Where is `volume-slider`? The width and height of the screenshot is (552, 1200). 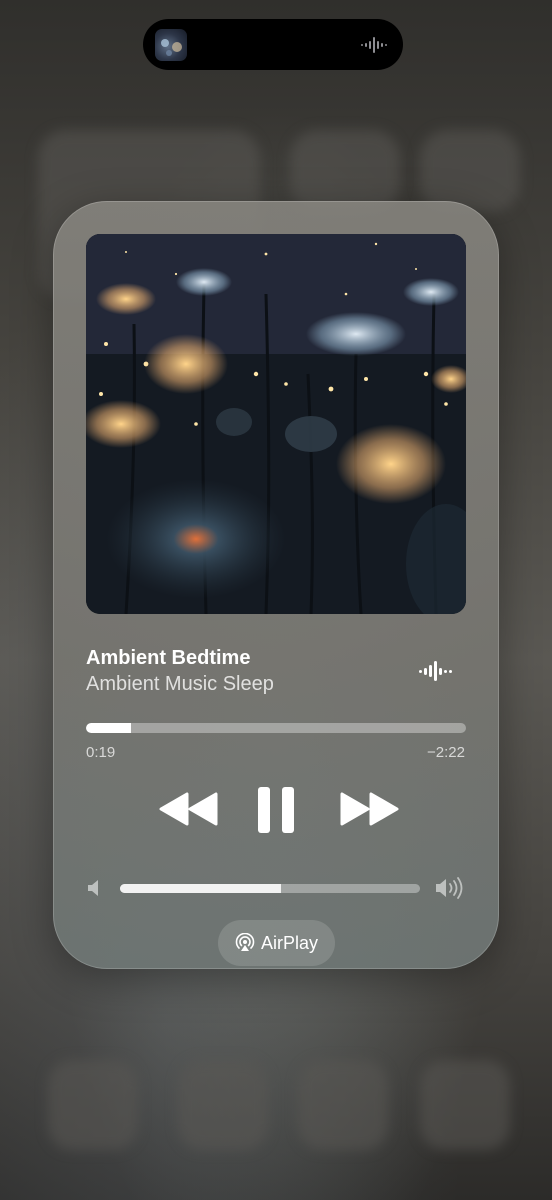
volume-slider is located at coordinates (270, 888).